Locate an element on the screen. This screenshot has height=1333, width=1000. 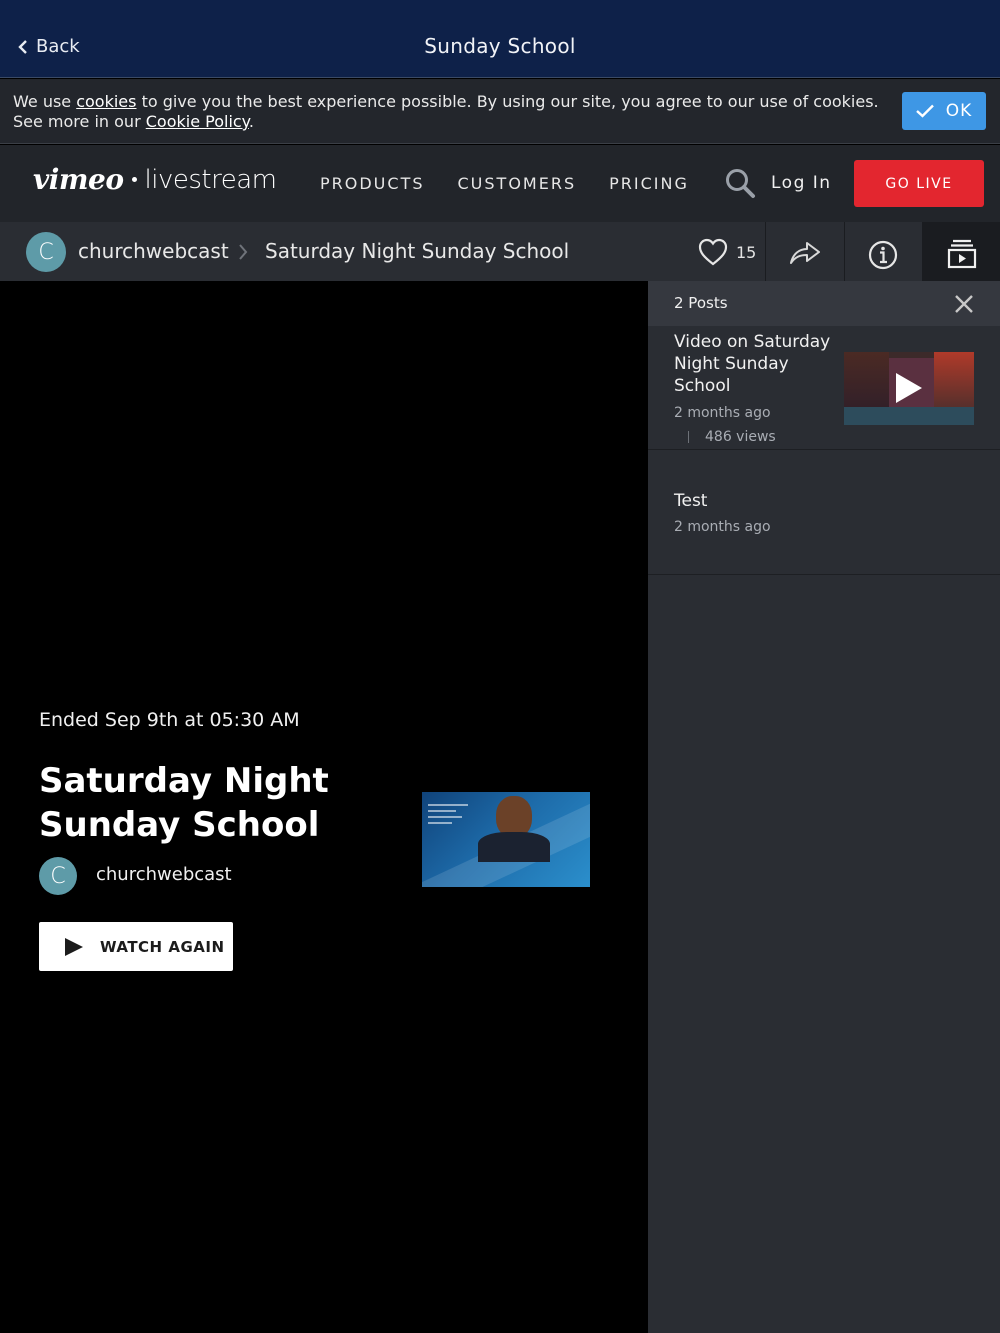
like-count: 15 is located at coordinates (746, 252).